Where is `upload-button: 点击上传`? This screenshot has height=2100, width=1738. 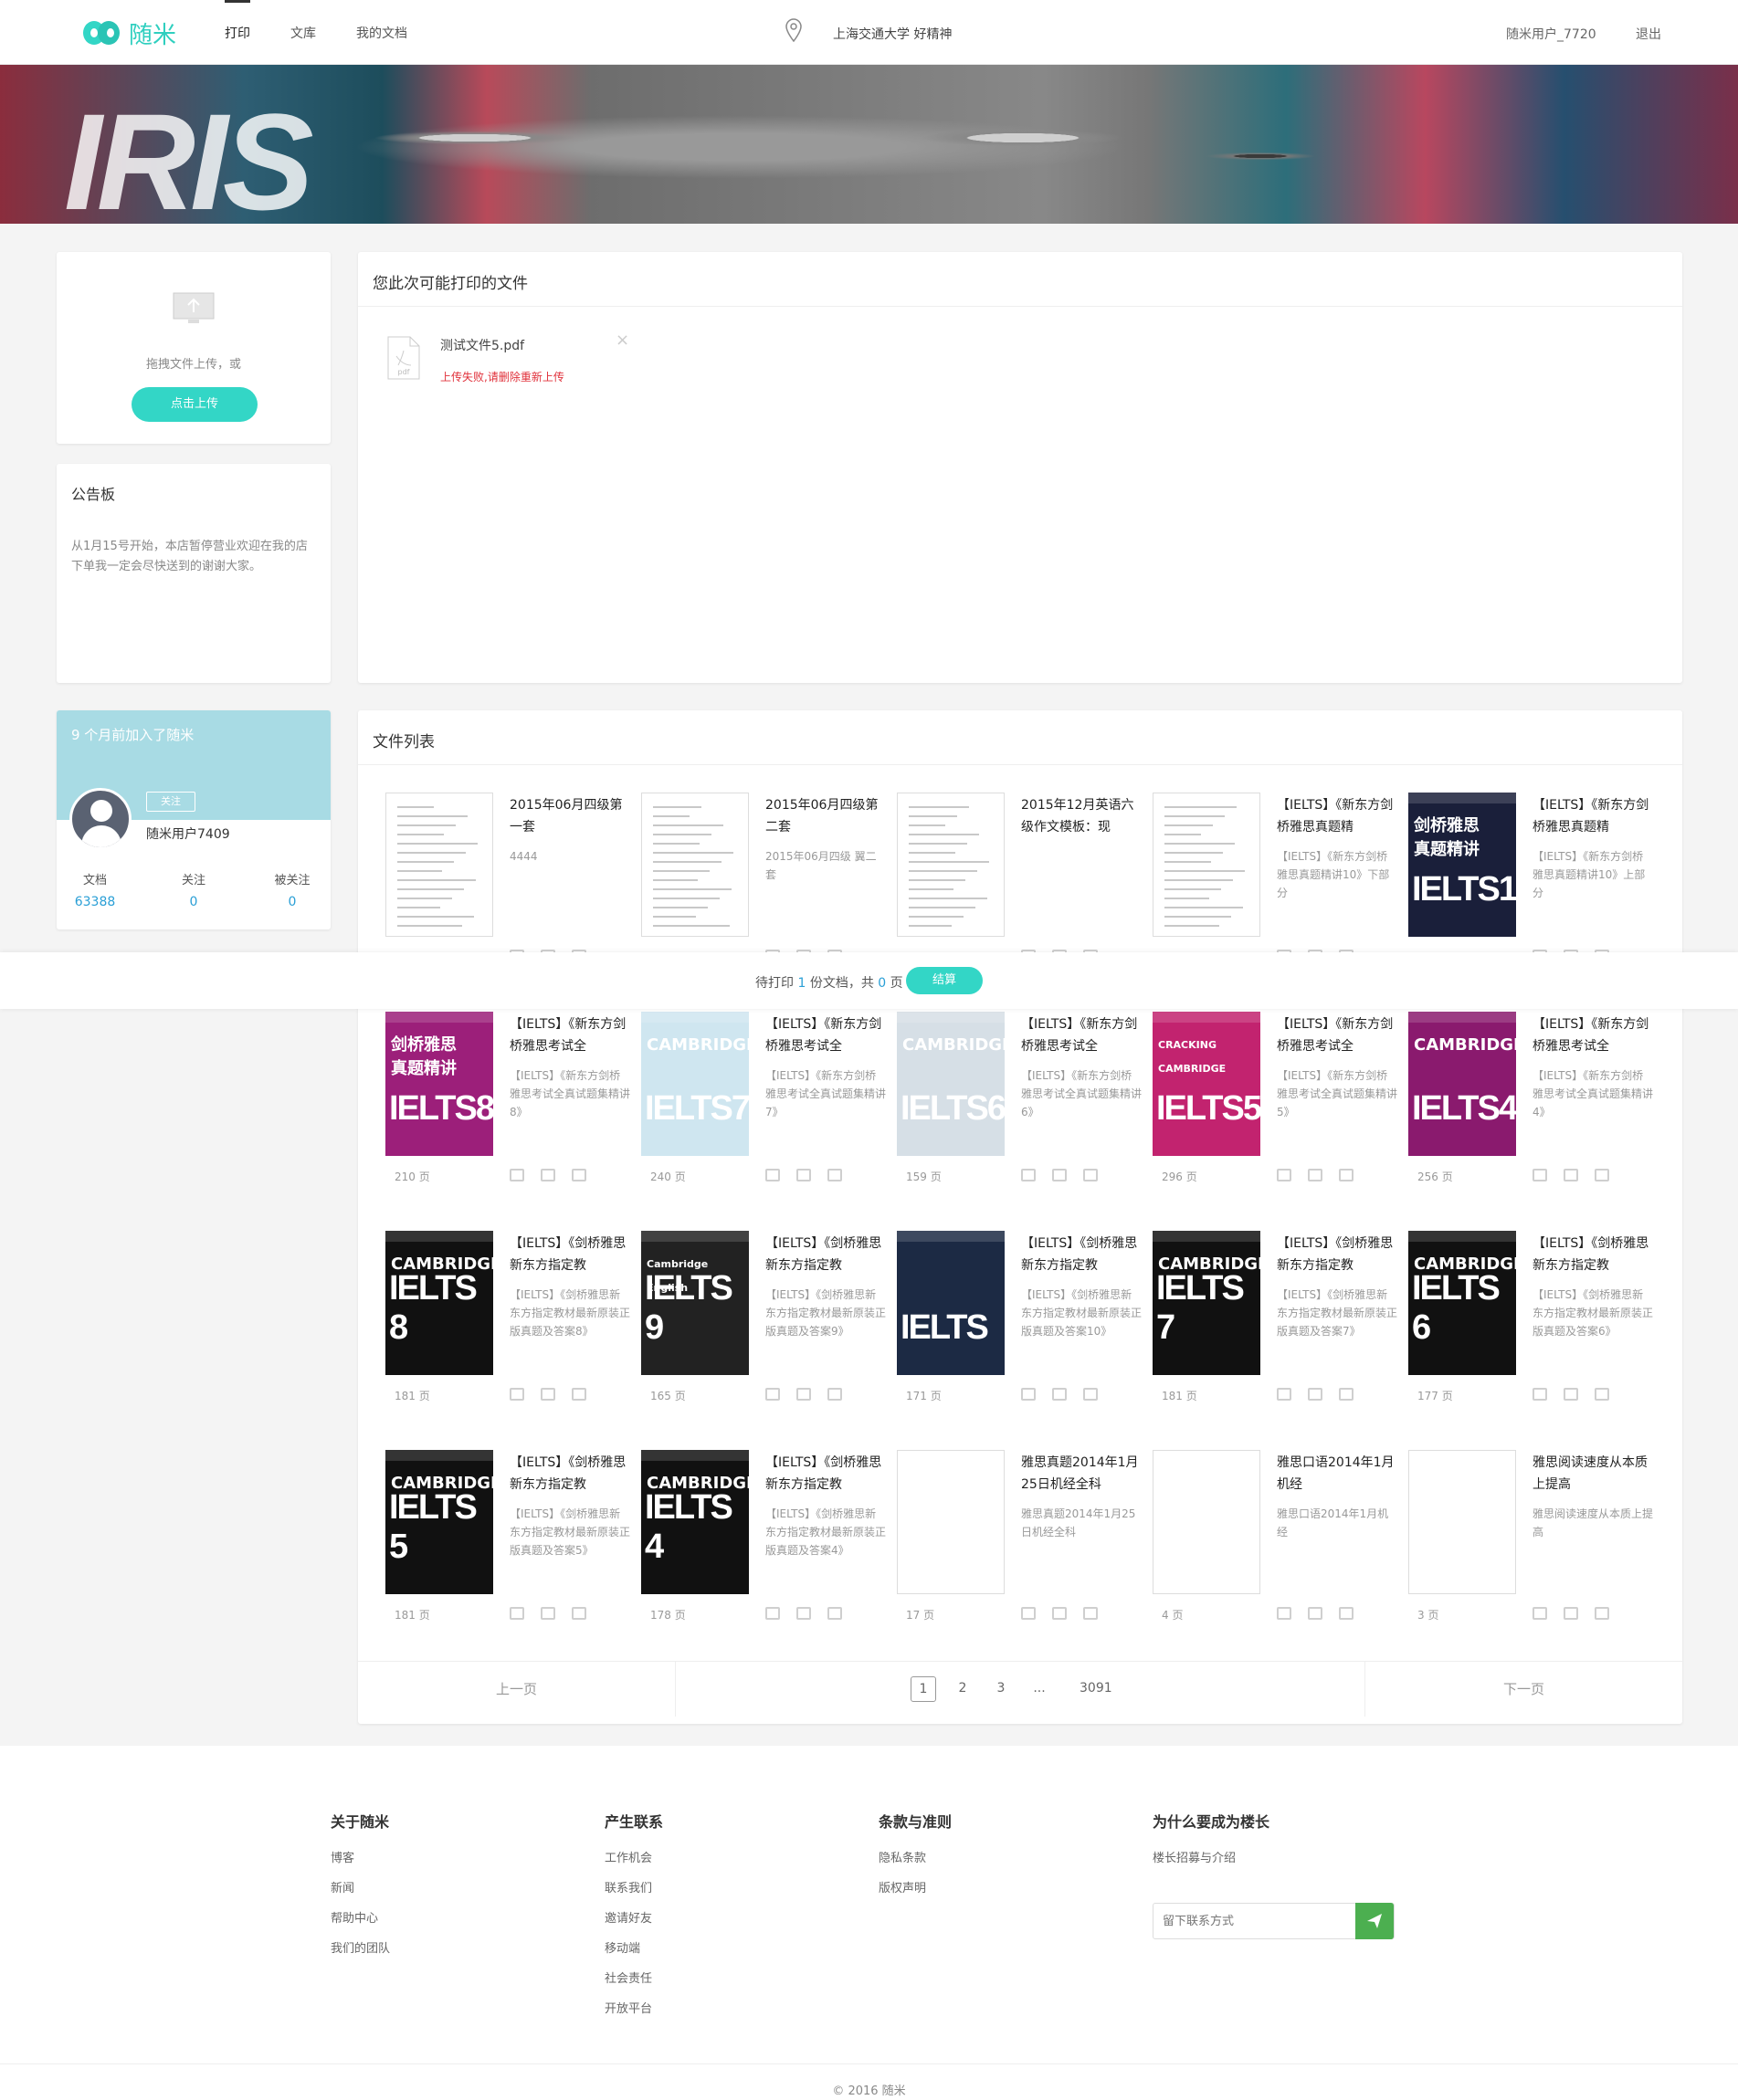 upload-button: 点击上传 is located at coordinates (195, 404).